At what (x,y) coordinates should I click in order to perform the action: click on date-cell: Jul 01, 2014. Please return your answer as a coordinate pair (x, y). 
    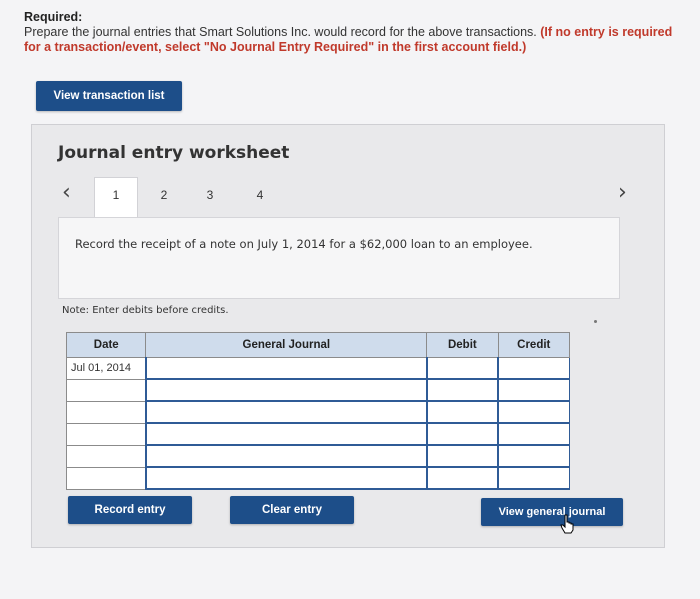
    Looking at the image, I should click on (106, 368).